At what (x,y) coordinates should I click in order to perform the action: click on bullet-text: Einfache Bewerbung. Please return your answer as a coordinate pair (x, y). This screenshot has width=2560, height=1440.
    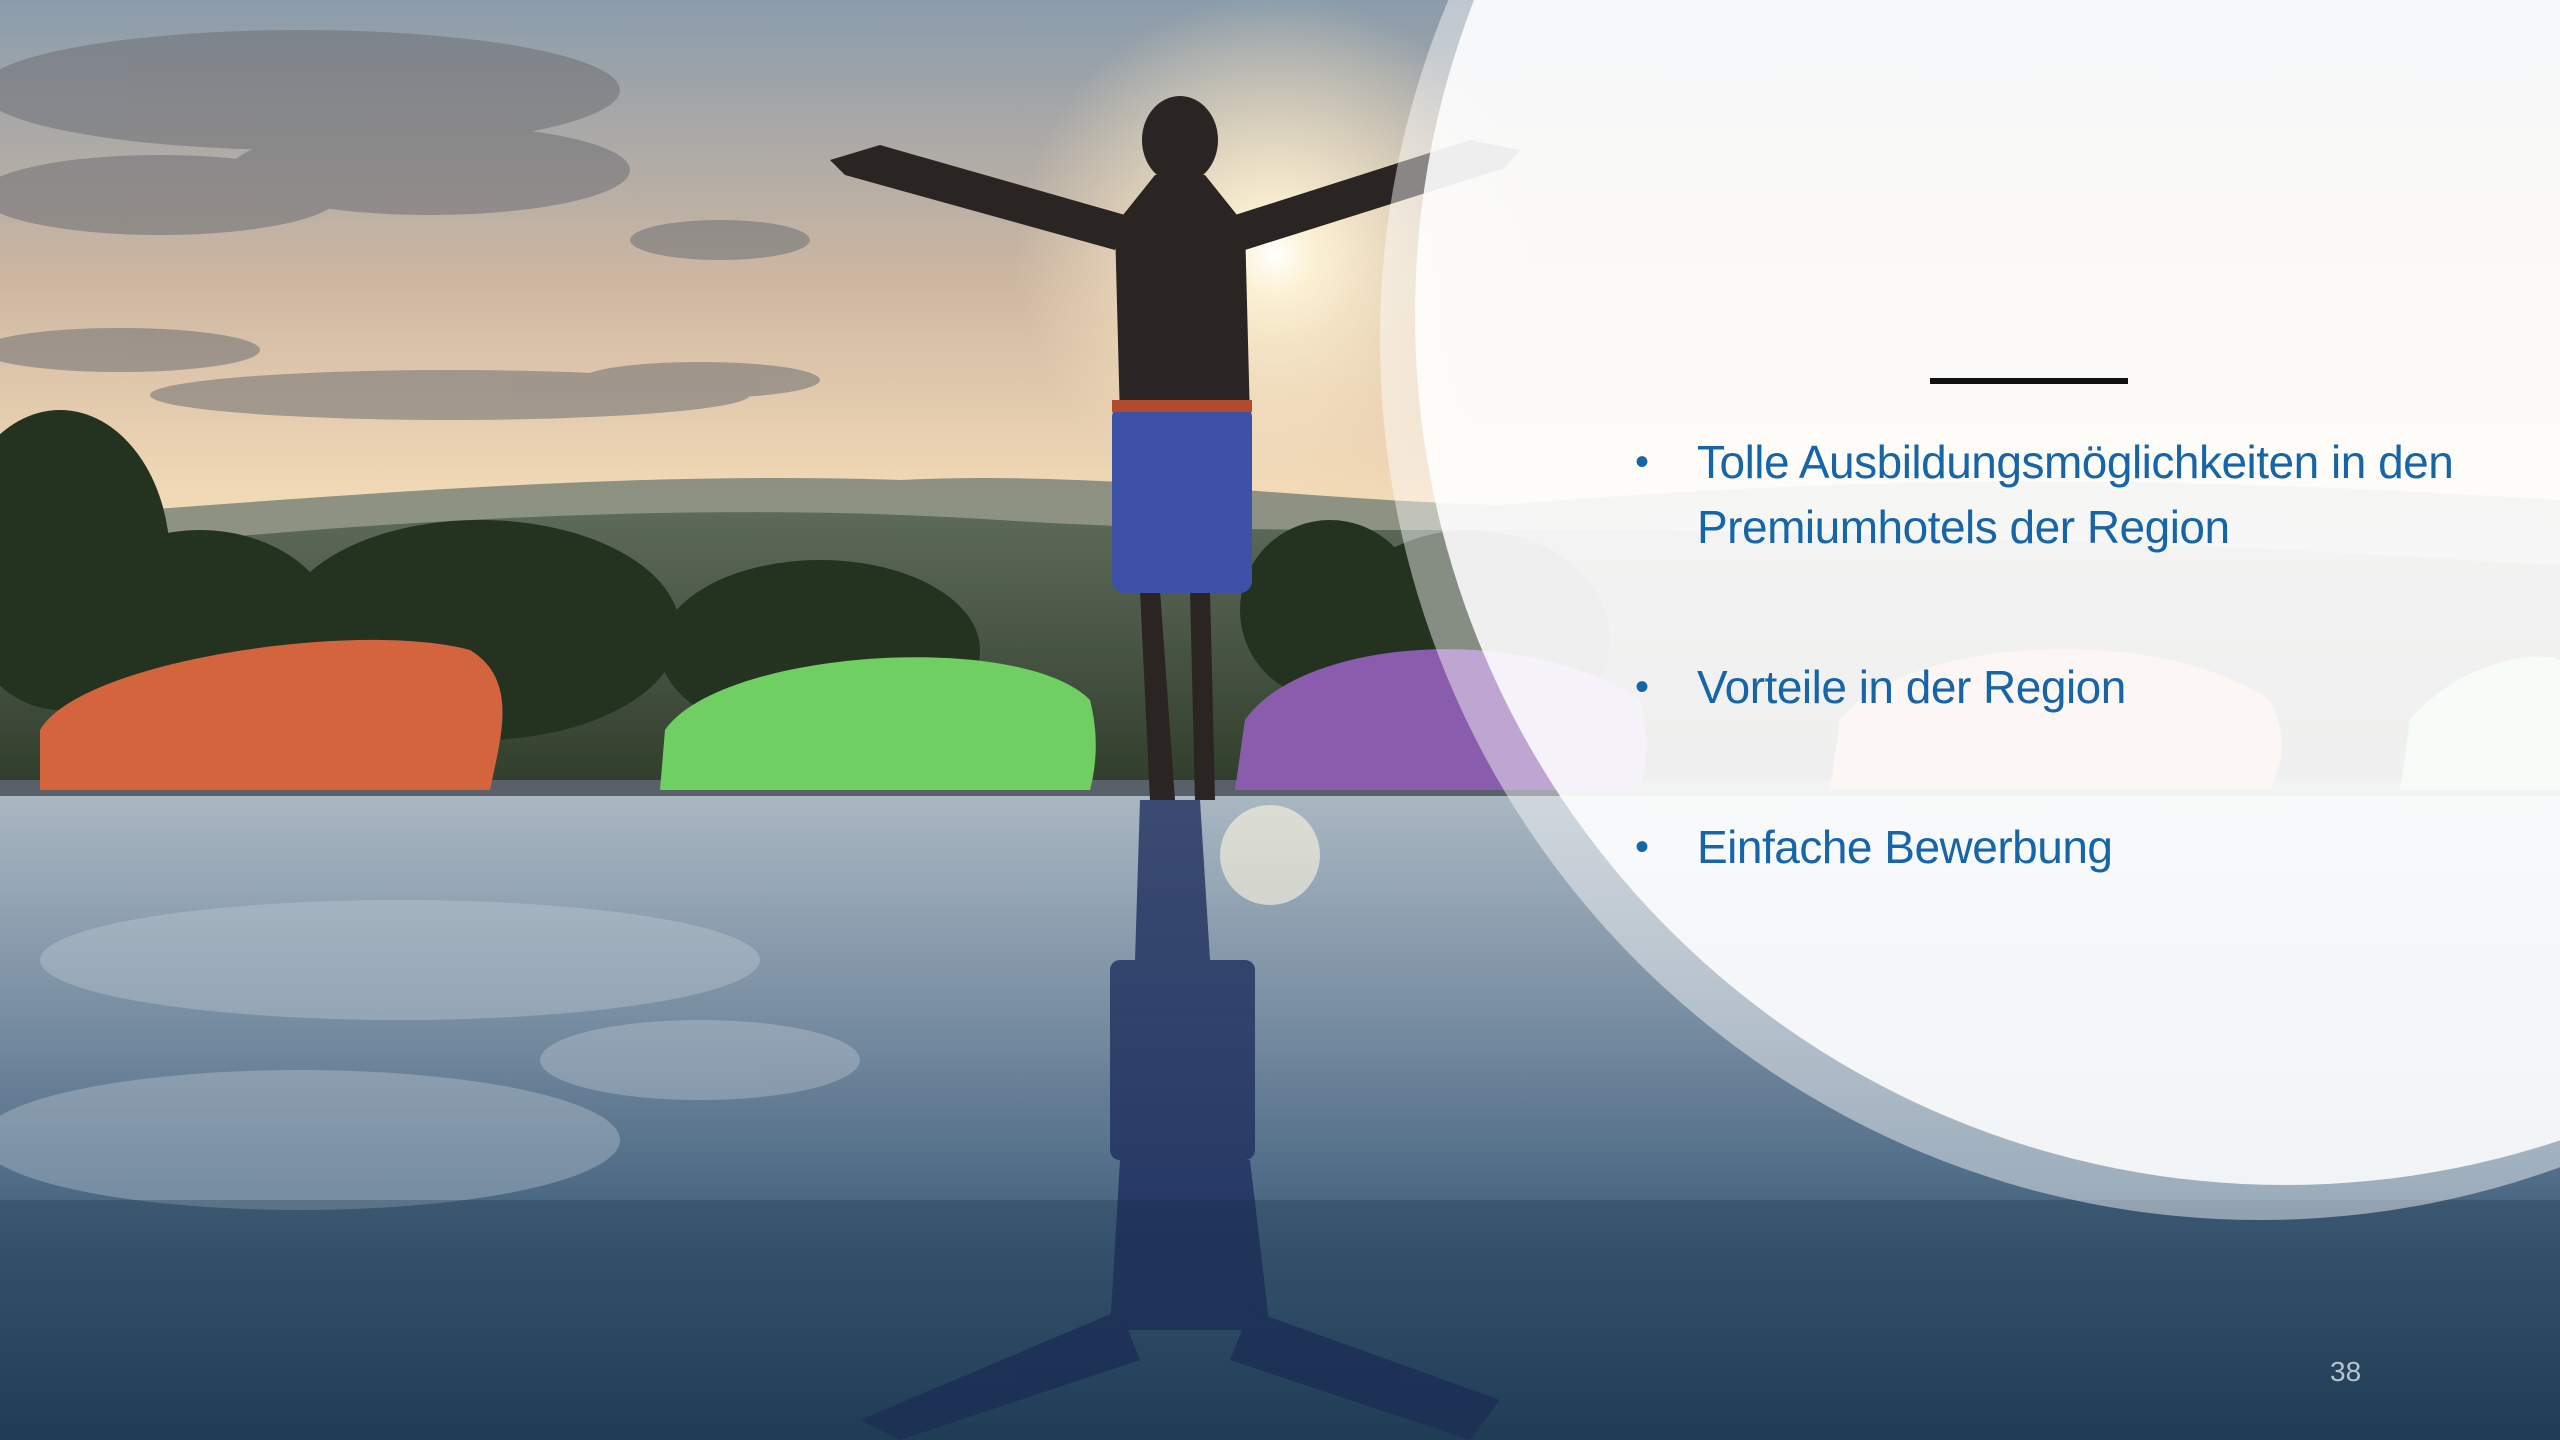
    Looking at the image, I should click on (1905, 847).